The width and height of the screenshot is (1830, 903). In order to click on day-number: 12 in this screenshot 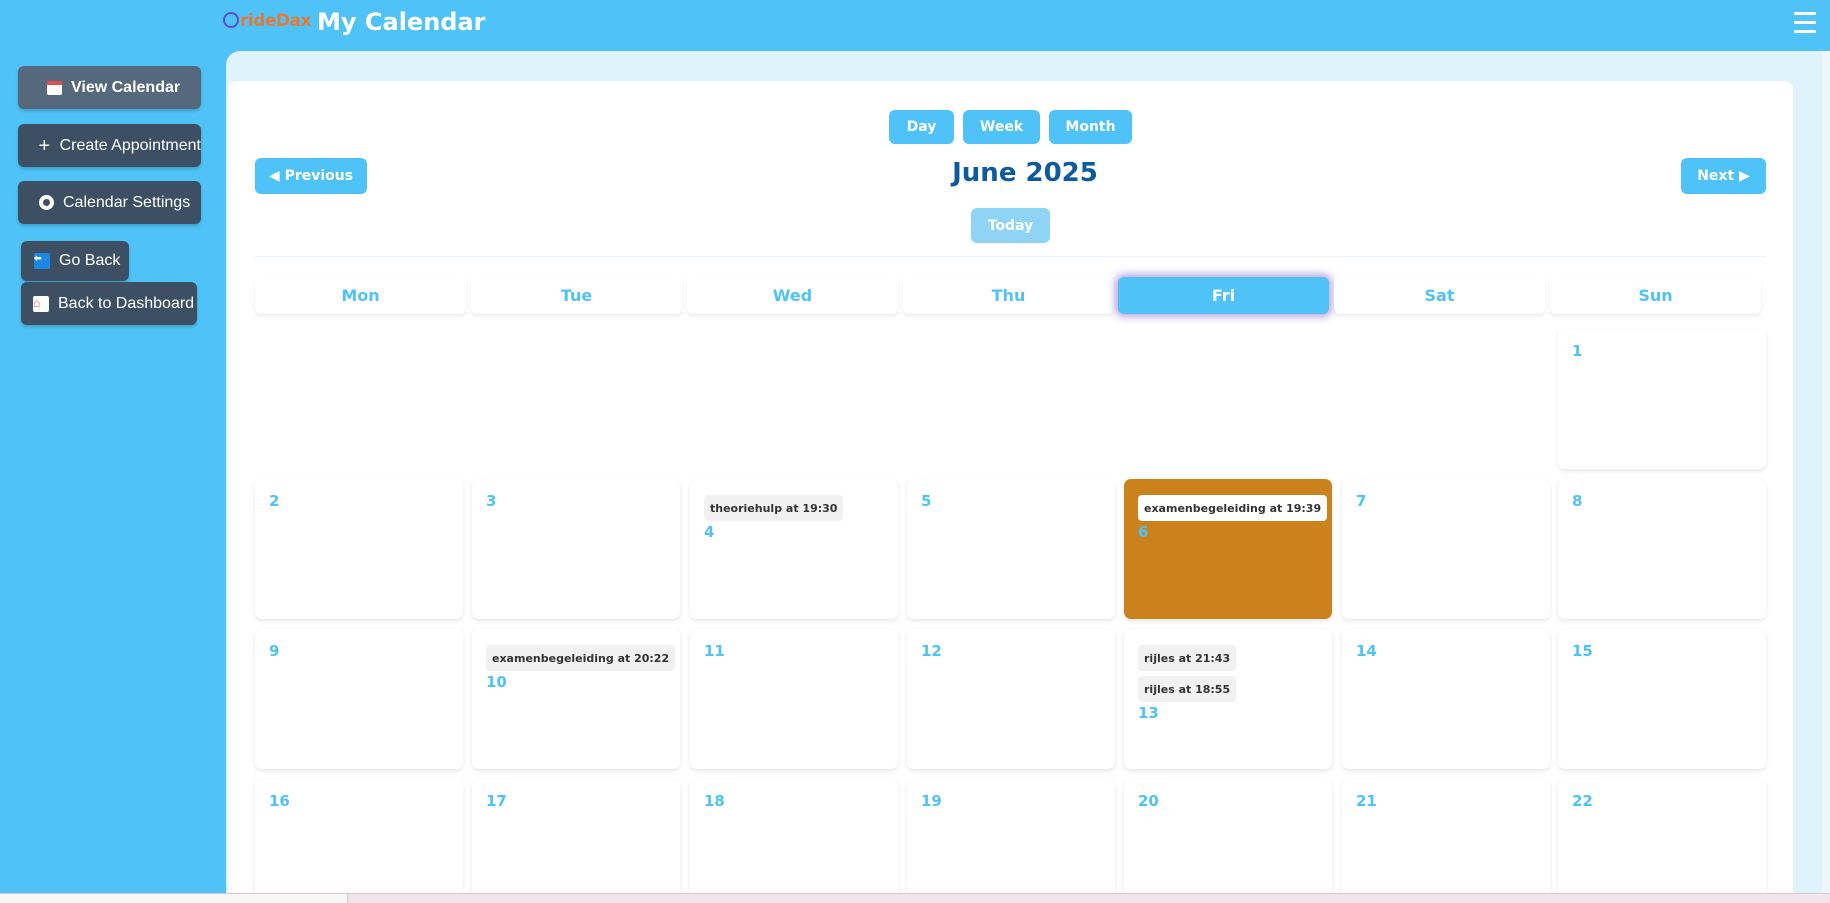, I will do `click(931, 651)`.